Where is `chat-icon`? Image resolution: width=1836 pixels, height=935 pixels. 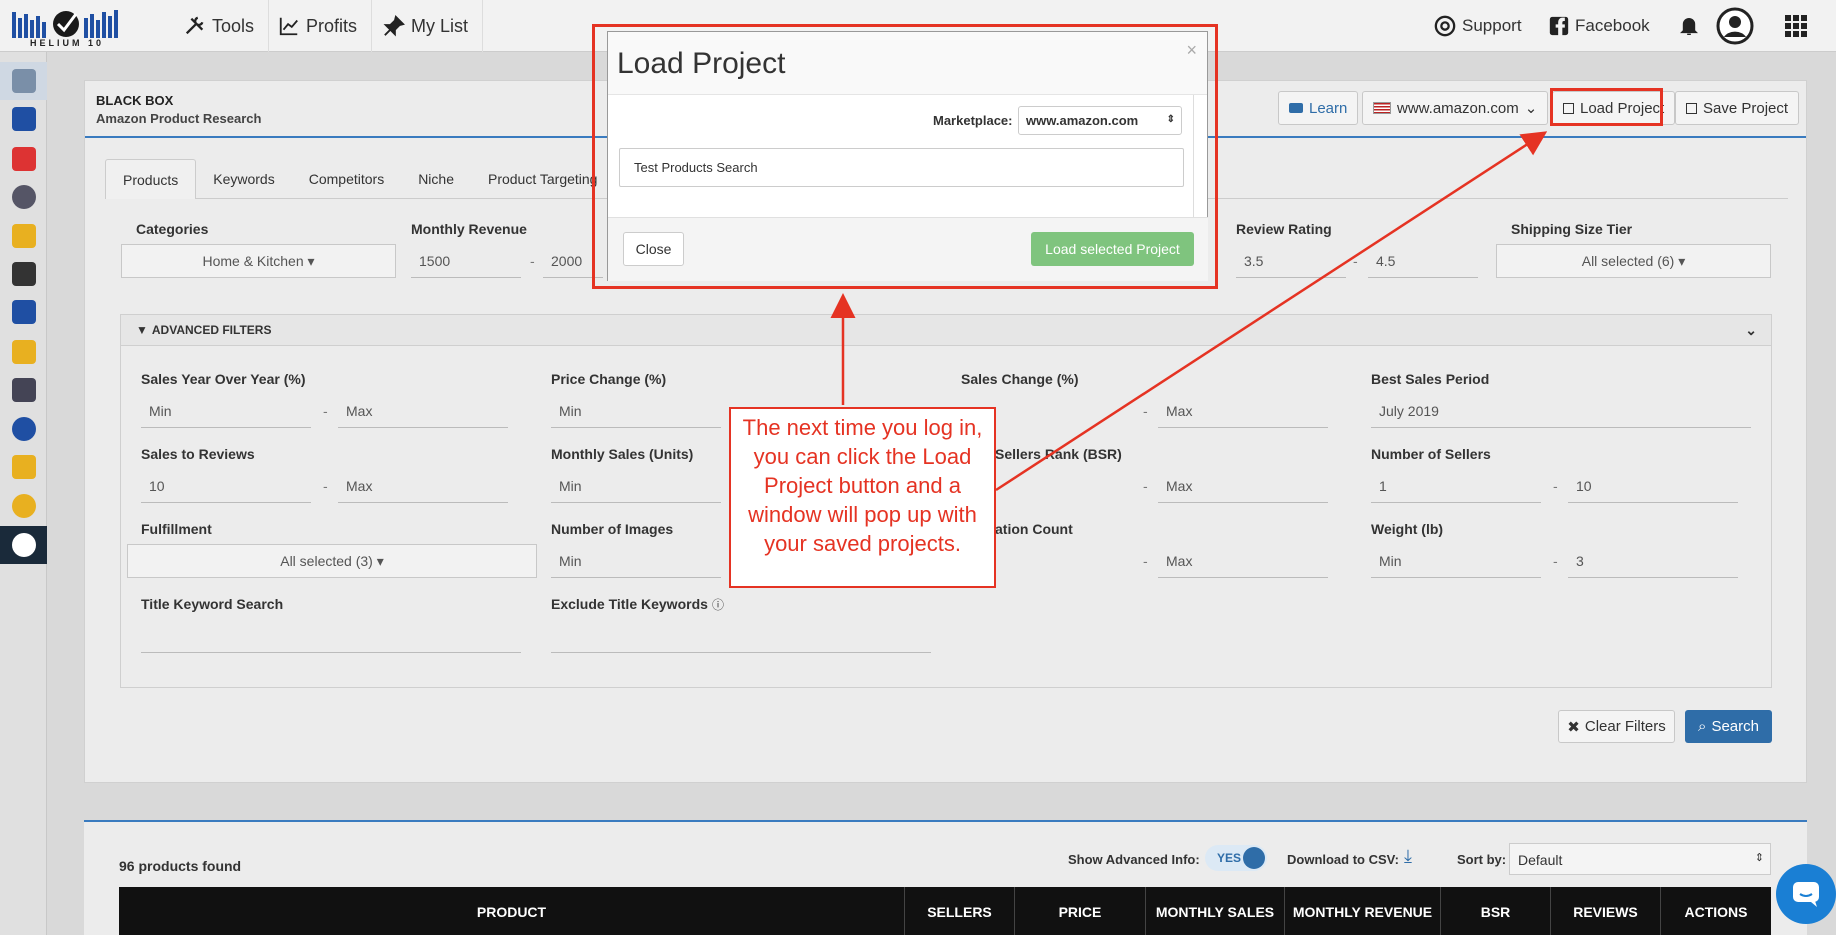
chat-icon is located at coordinates (1806, 894).